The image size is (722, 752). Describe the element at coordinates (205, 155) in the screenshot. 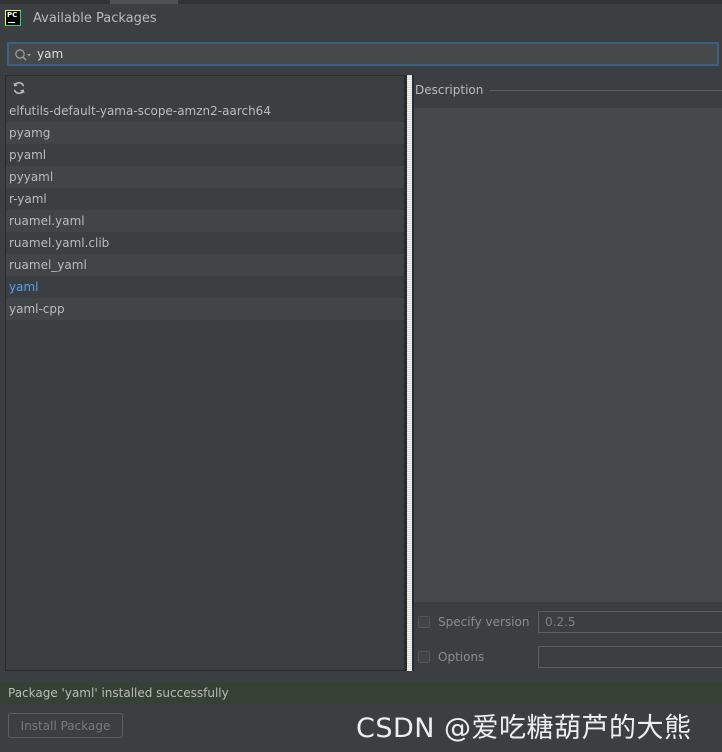

I see `package-list-item: pyaml` at that location.